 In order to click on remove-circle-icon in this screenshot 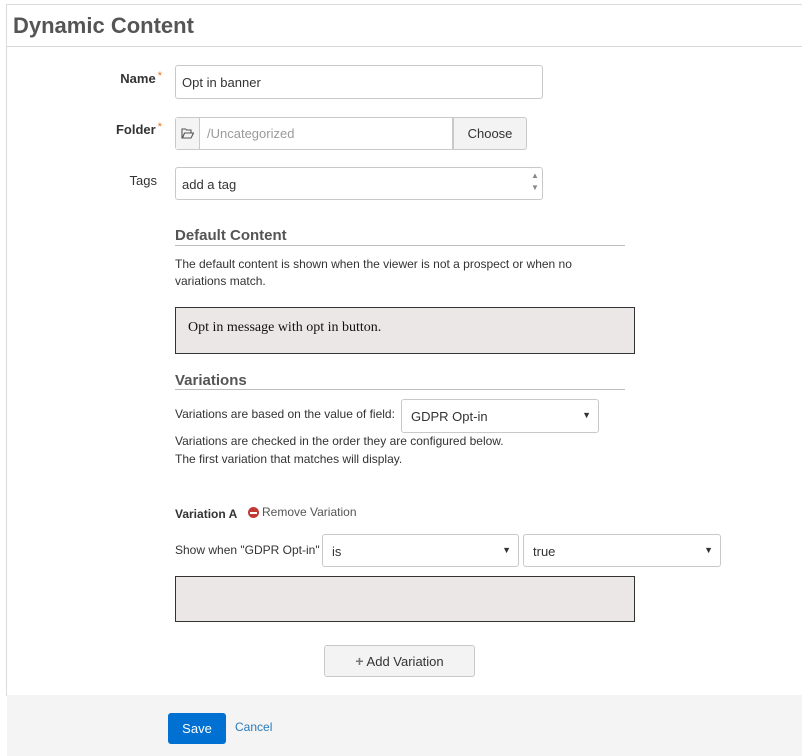, I will do `click(253, 512)`.